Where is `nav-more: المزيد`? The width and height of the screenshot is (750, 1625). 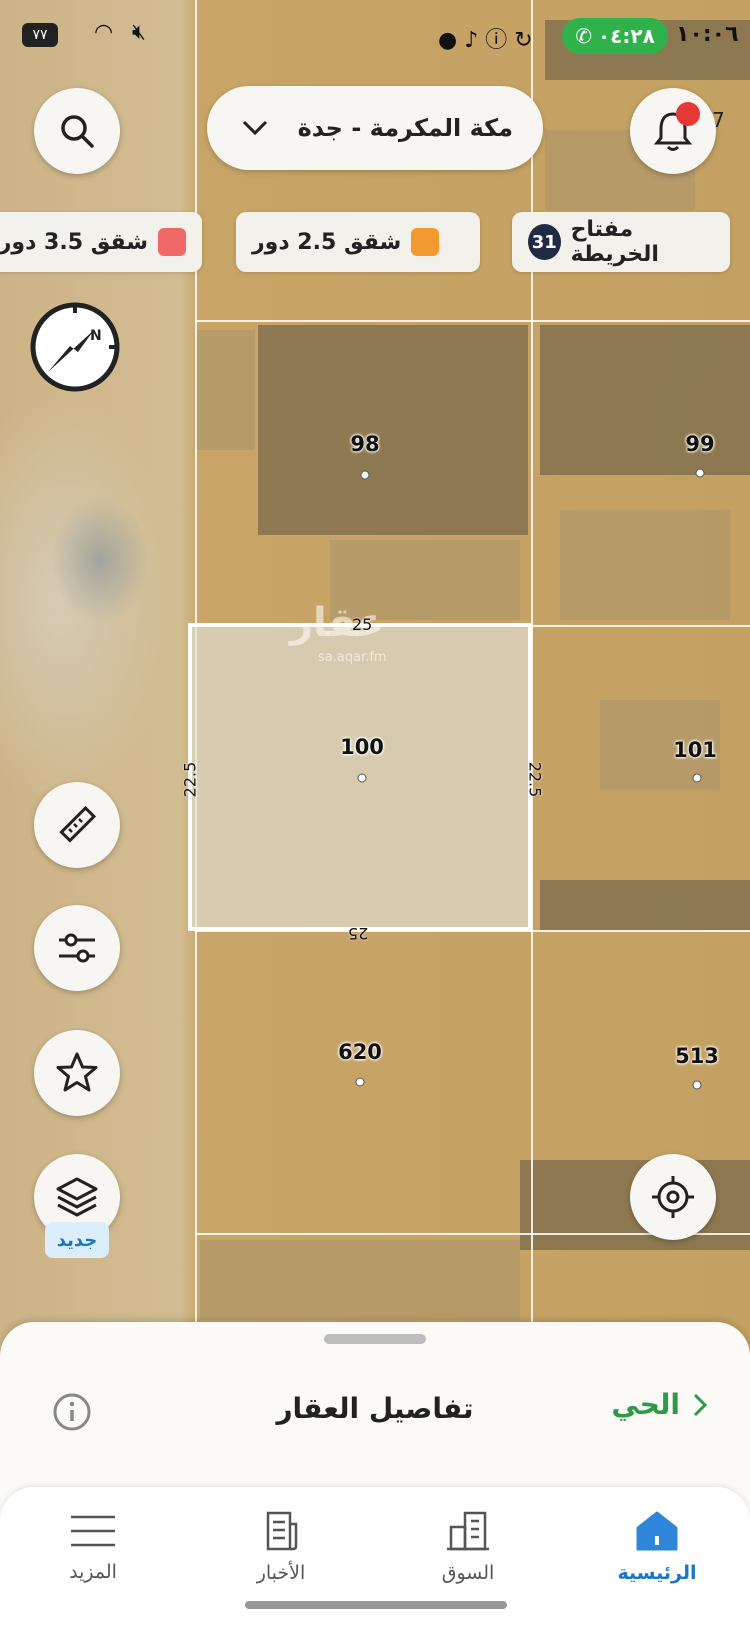 nav-more: المزيد is located at coordinates (93, 1547).